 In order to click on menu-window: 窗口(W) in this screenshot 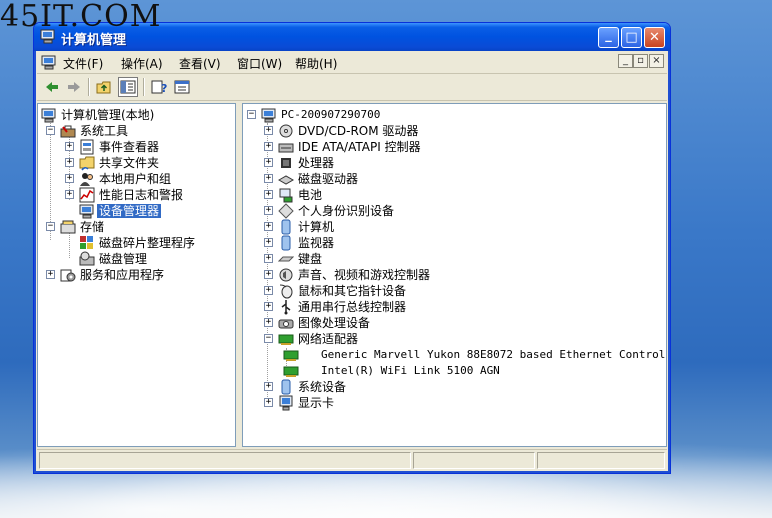, I will do `click(259, 63)`.